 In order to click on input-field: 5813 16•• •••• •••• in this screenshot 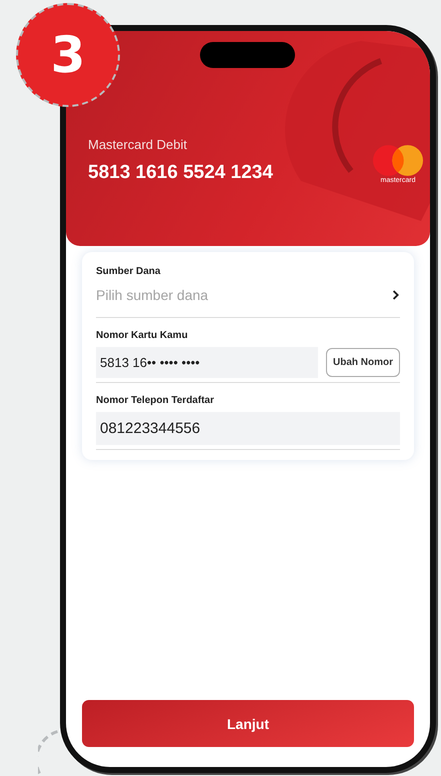, I will do `click(207, 362)`.